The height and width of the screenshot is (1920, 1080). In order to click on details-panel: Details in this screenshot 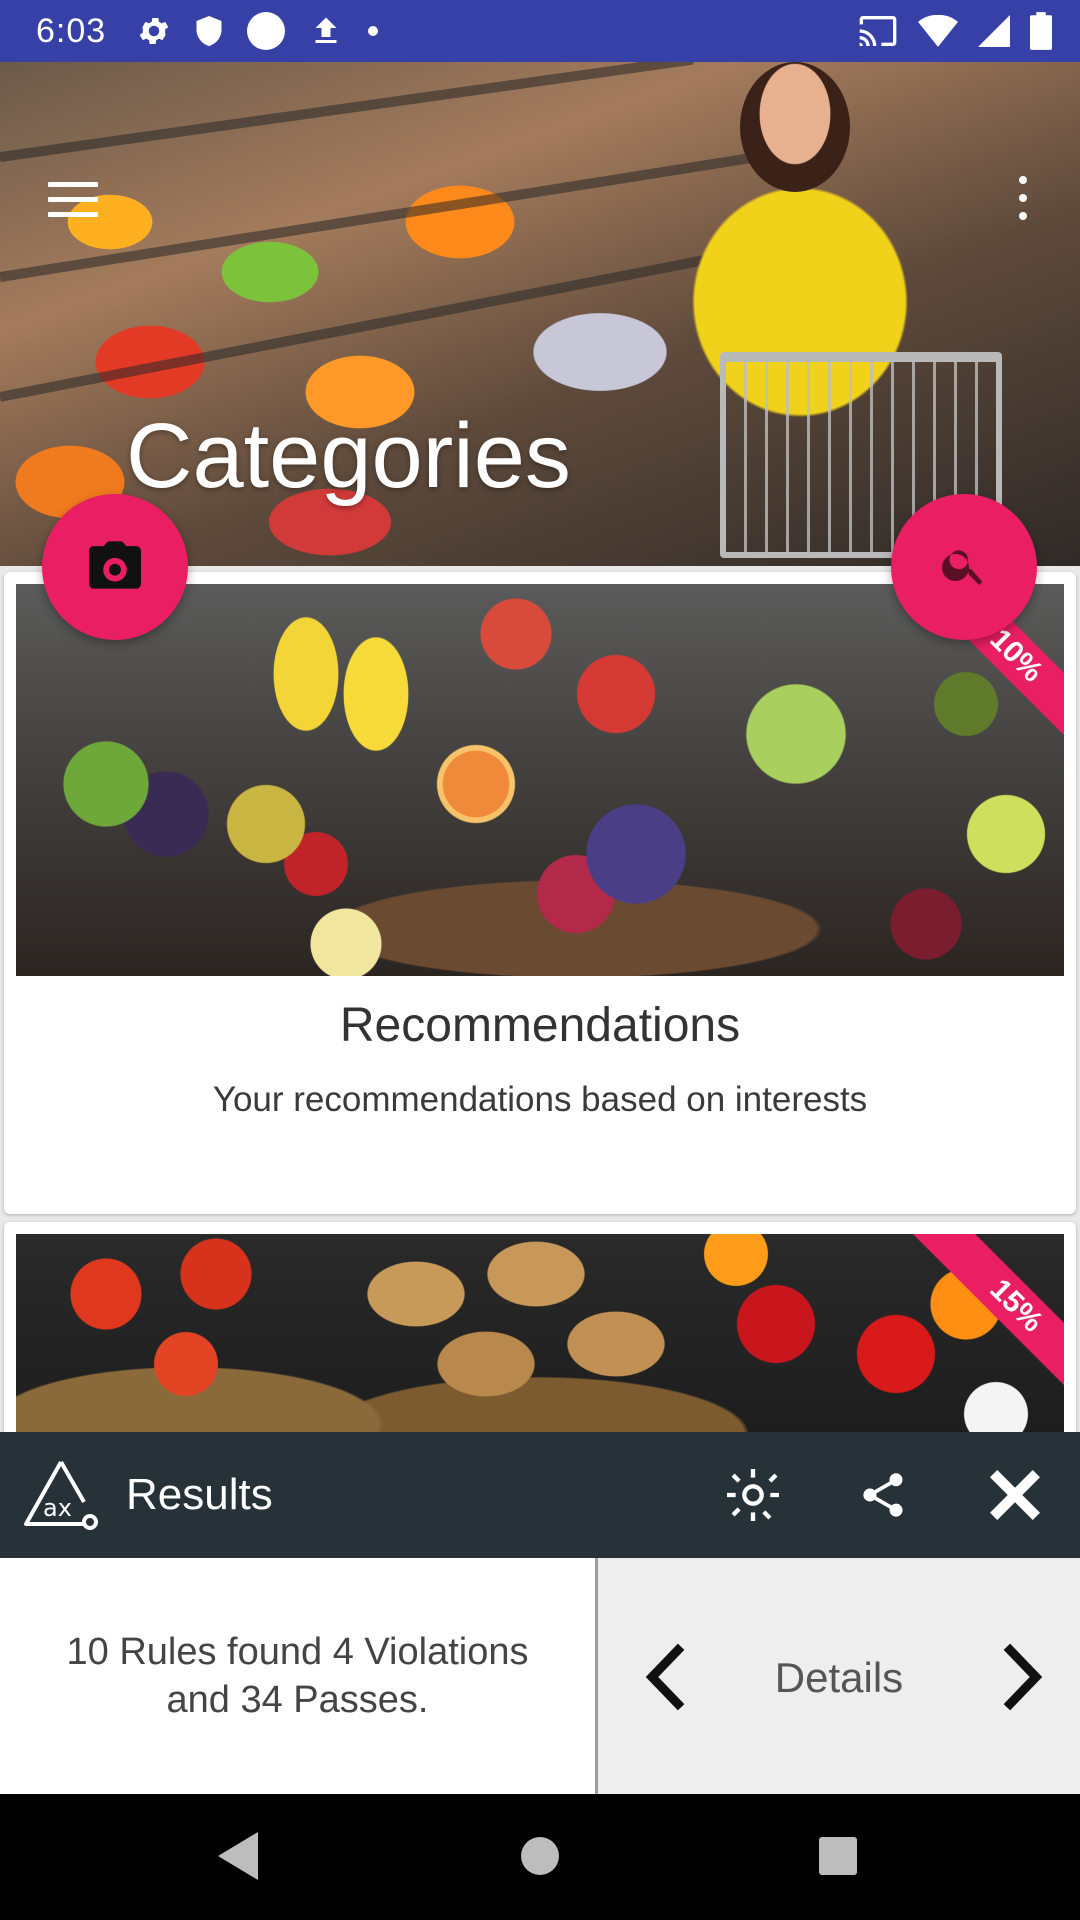, I will do `click(839, 1676)`.